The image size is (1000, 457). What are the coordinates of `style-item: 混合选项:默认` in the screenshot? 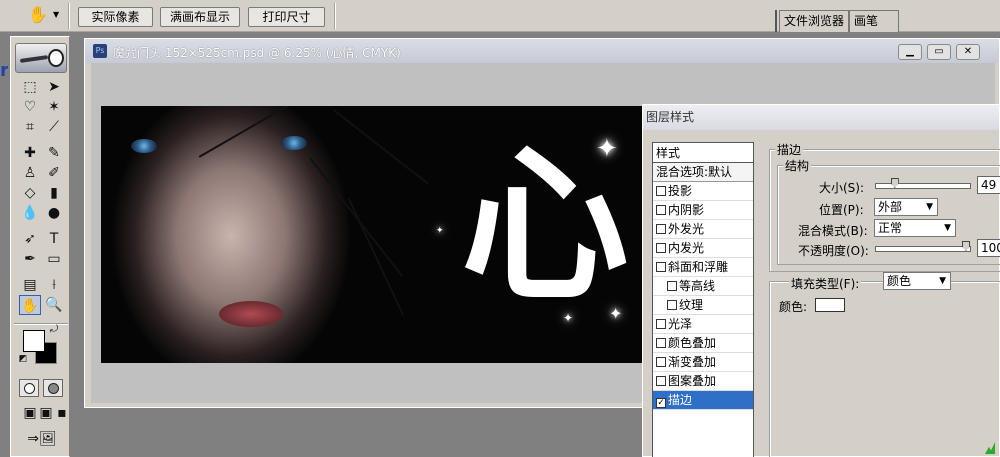 It's located at (703, 172).